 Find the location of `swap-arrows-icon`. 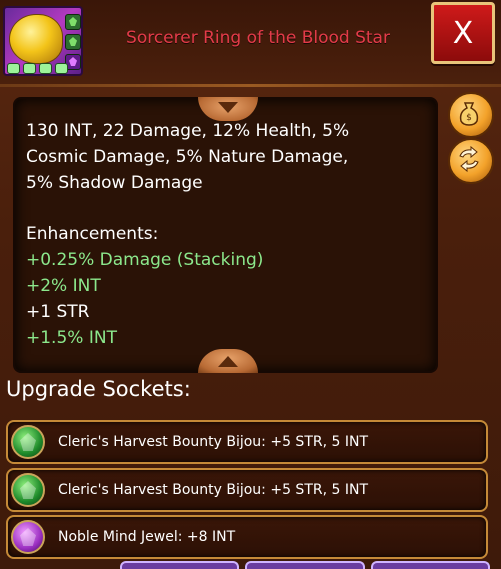

swap-arrows-icon is located at coordinates (469, 159).